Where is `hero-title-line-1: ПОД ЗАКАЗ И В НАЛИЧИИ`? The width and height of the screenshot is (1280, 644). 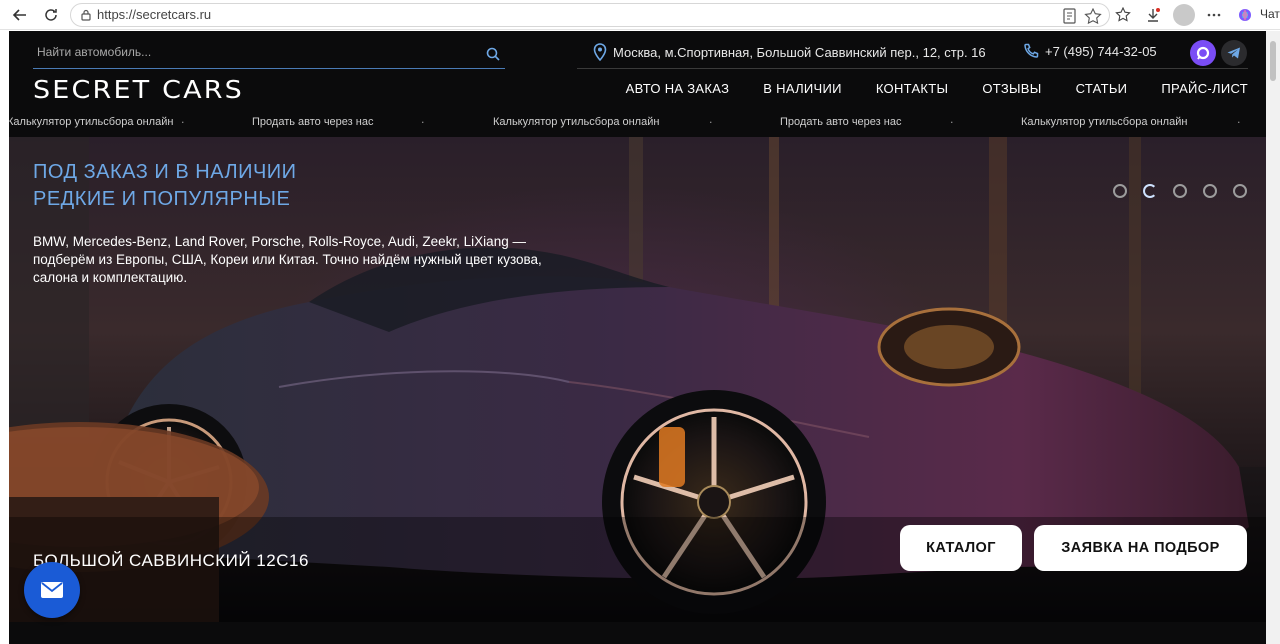 hero-title-line-1: ПОД ЗАКАЗ И В НАЛИЧИИ is located at coordinates (165, 172).